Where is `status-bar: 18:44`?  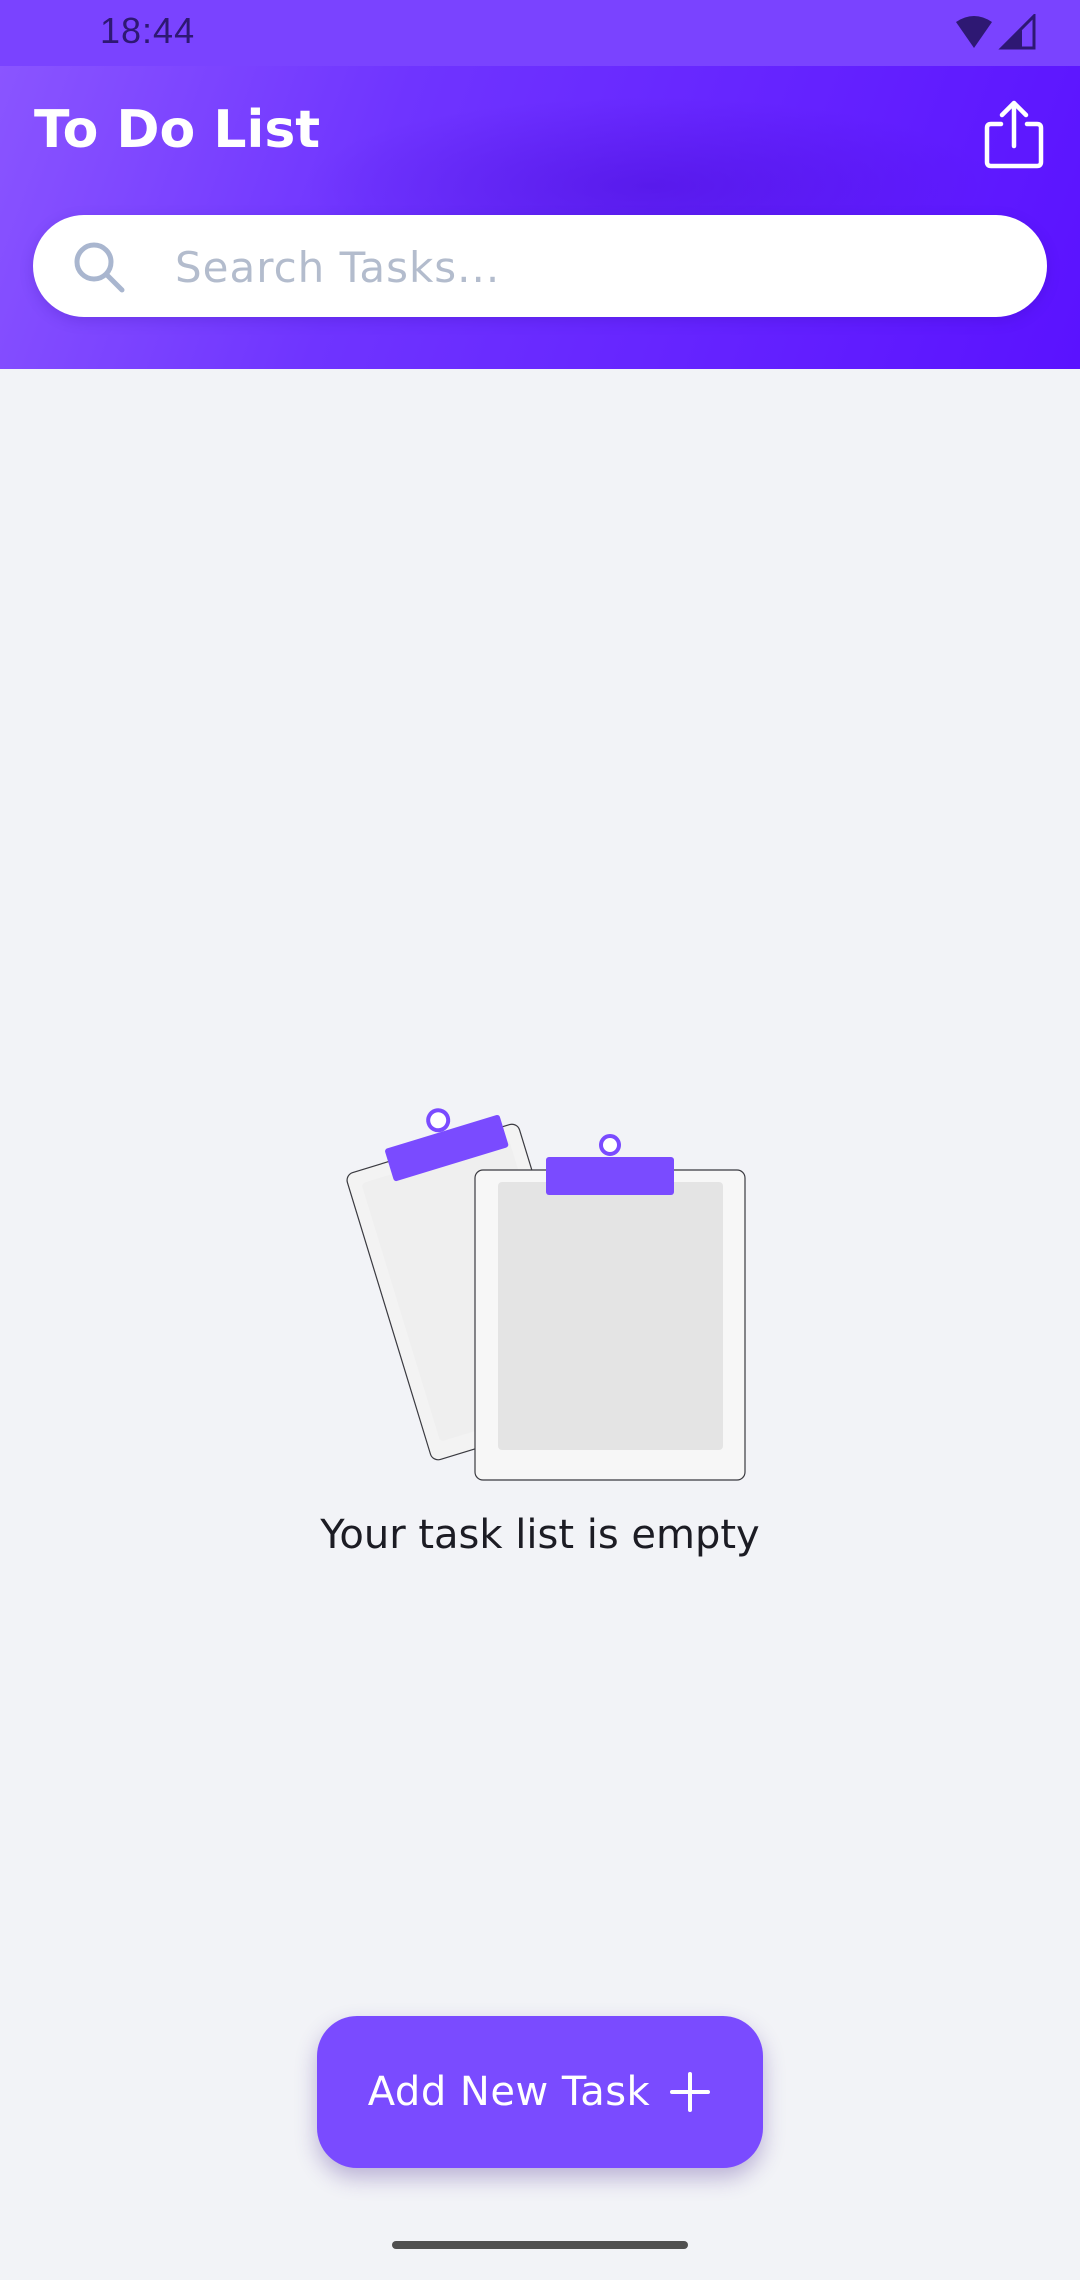 status-bar: 18:44 is located at coordinates (540, 33).